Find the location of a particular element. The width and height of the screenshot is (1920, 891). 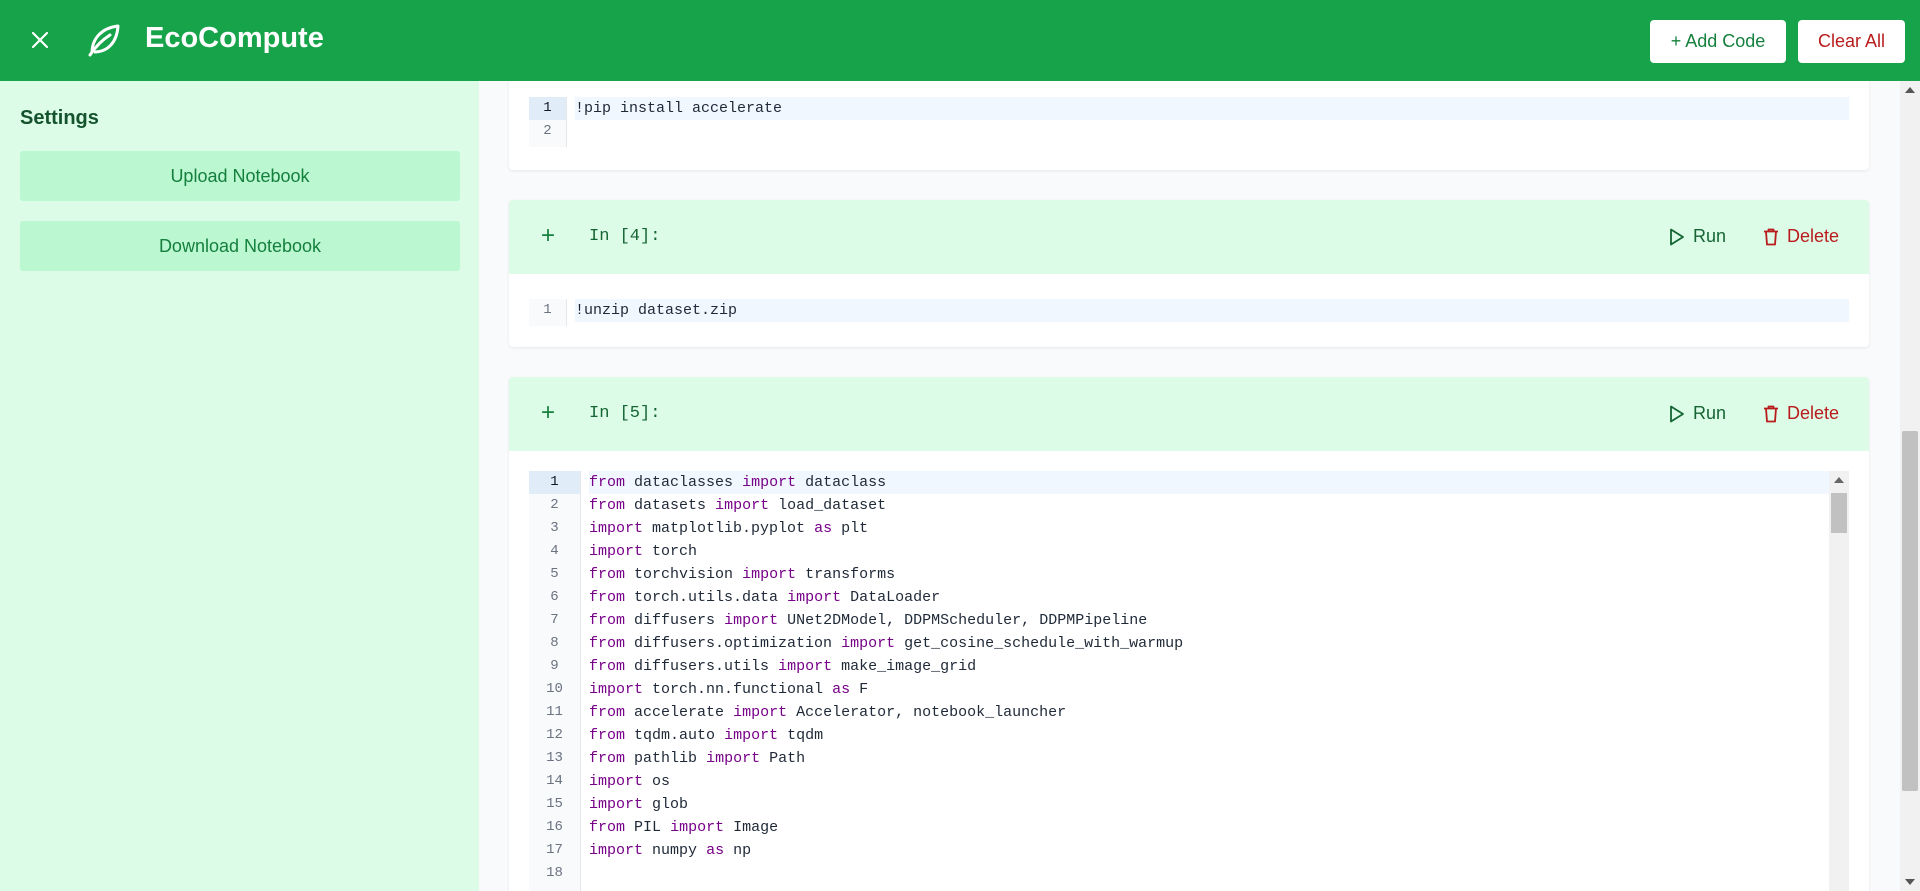

leaf-icon is located at coordinates (104, 40).